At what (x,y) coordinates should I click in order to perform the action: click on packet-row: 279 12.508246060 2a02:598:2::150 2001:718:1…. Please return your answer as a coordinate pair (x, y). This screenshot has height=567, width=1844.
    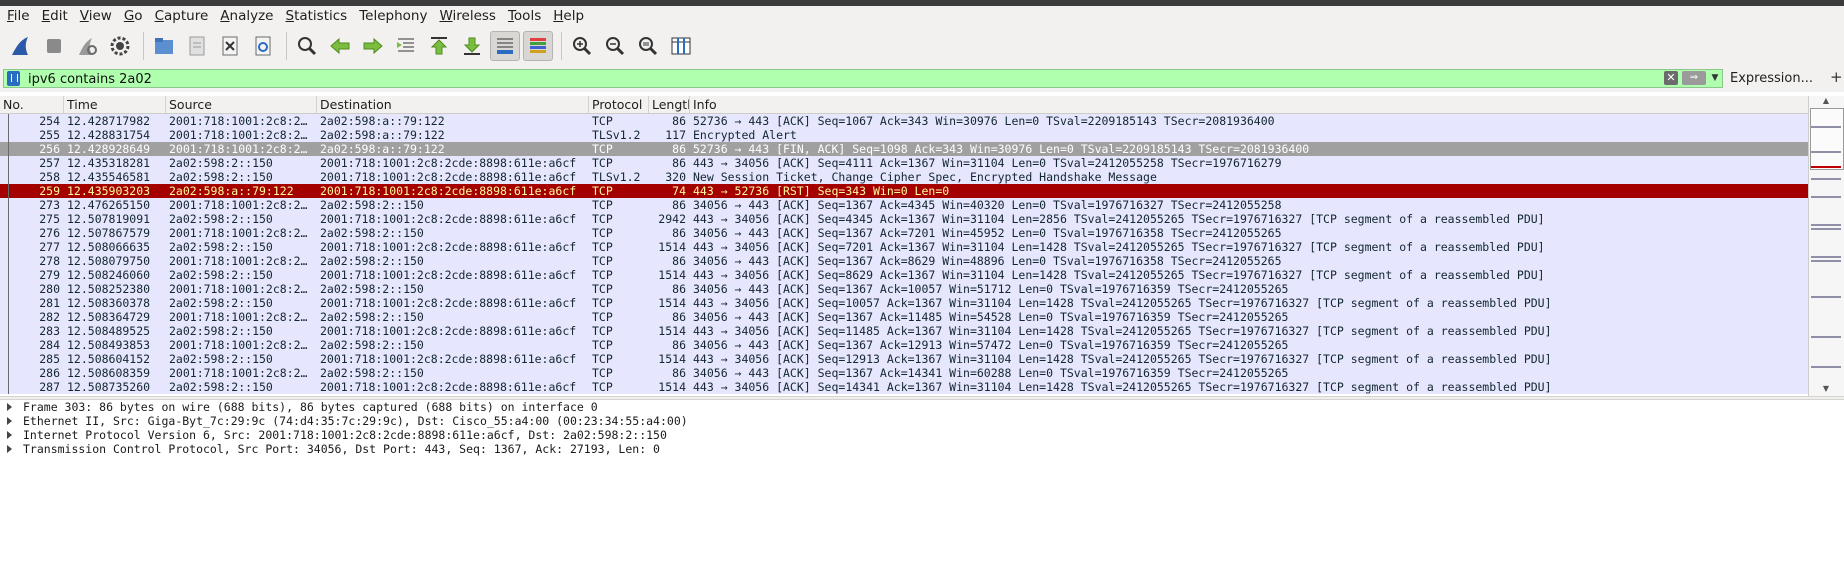
    Looking at the image, I should click on (904, 275).